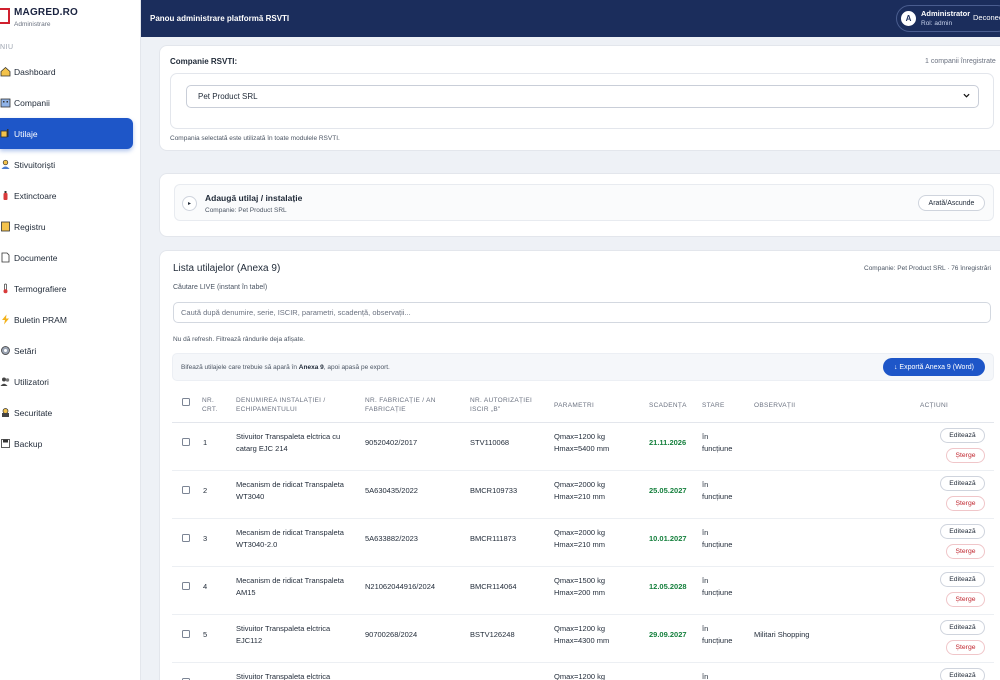 This screenshot has width=1000, height=680. I want to click on expand-play-icon: ▸, so click(189, 203).